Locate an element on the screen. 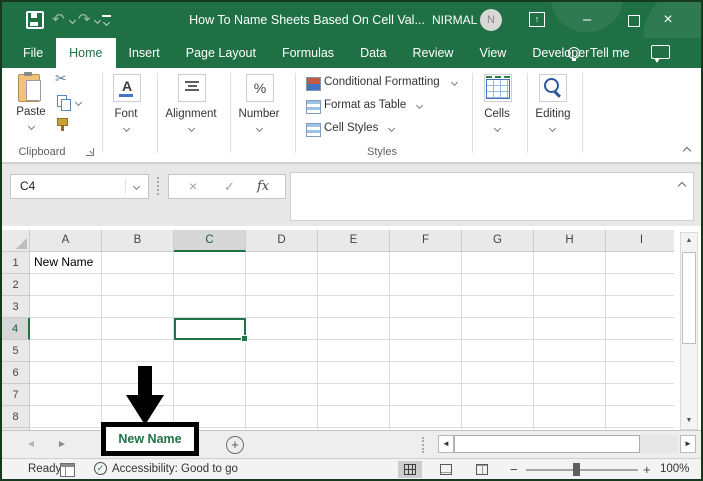 This screenshot has width=703, height=481. cell-C7 is located at coordinates (210, 395).